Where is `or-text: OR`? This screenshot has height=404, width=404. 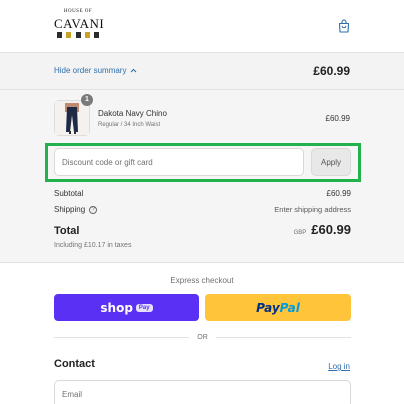 or-text: OR is located at coordinates (202, 337).